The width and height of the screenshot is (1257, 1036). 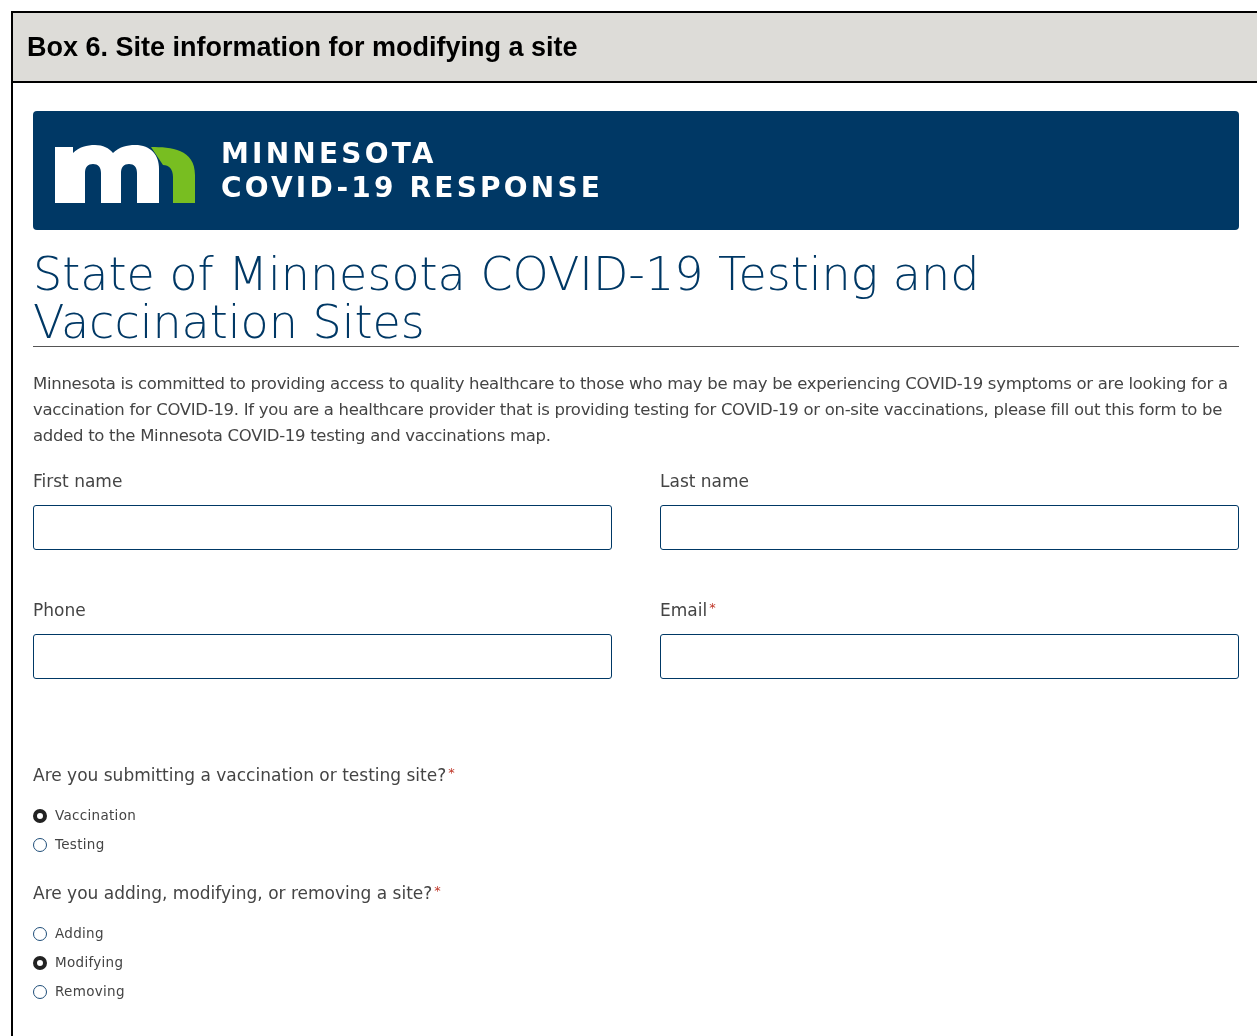 What do you see at coordinates (684, 610) in the screenshot?
I see `field-label: Email` at bounding box center [684, 610].